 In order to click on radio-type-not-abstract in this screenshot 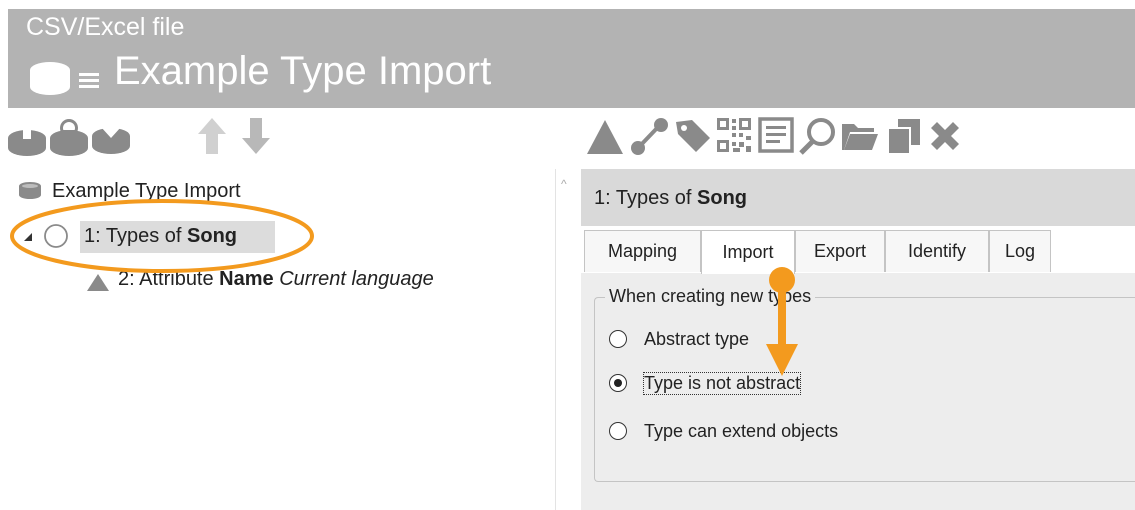, I will do `click(618, 383)`.